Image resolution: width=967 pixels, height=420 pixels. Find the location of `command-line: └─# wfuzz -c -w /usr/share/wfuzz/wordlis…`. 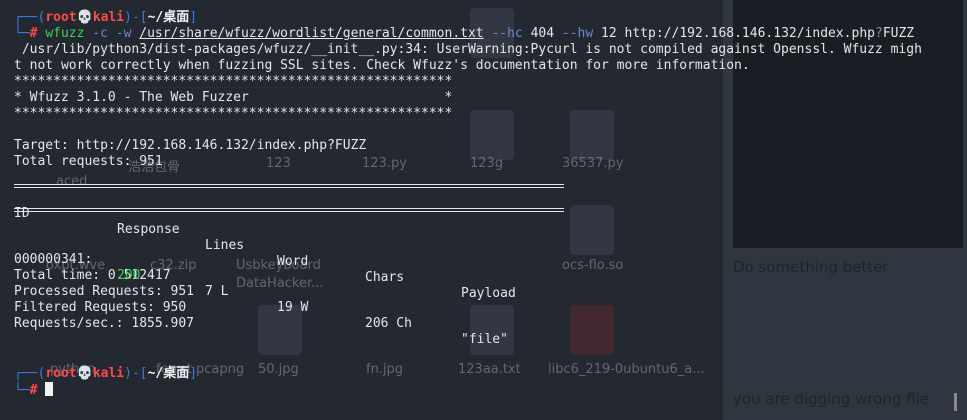

command-line: └─# wfuzz -c -w /usr/share/wfuzz/wordlis… is located at coordinates (490, 34).